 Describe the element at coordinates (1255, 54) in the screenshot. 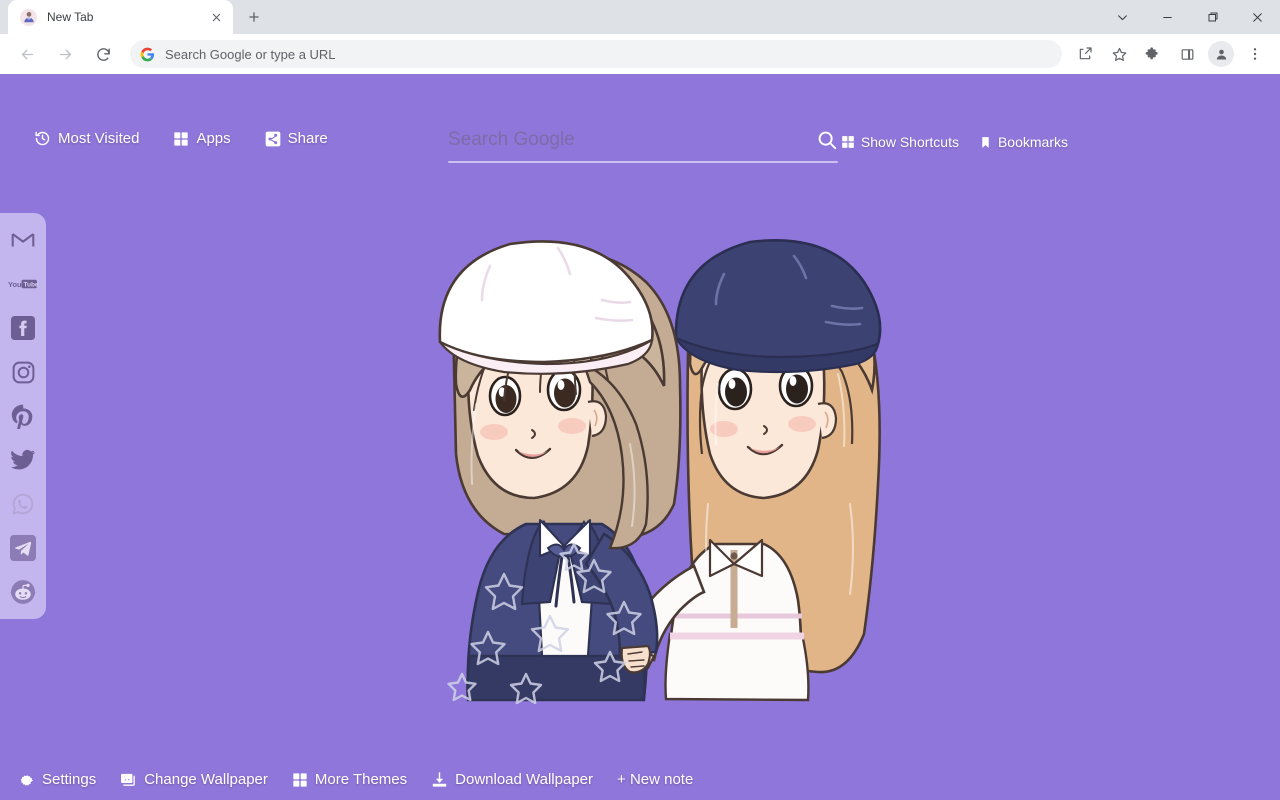

I see `more-menu-icon` at that location.